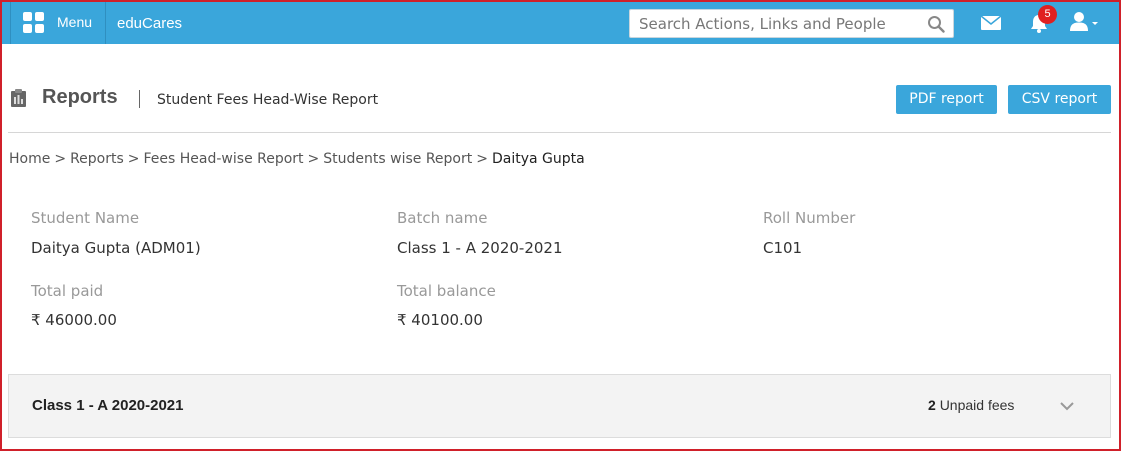 The height and width of the screenshot is (451, 1121). What do you see at coordinates (29, 159) in the screenshot?
I see `breadcrumb-home: Home` at bounding box center [29, 159].